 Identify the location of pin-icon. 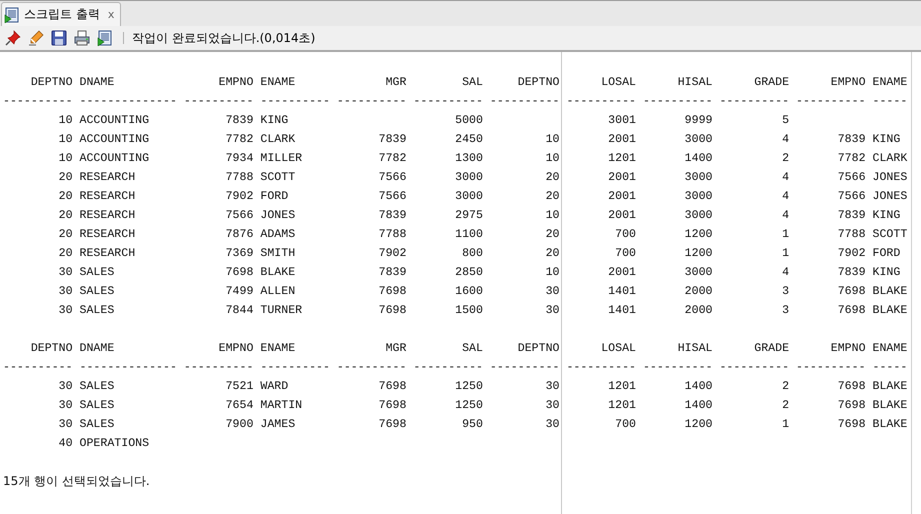
(13, 38).